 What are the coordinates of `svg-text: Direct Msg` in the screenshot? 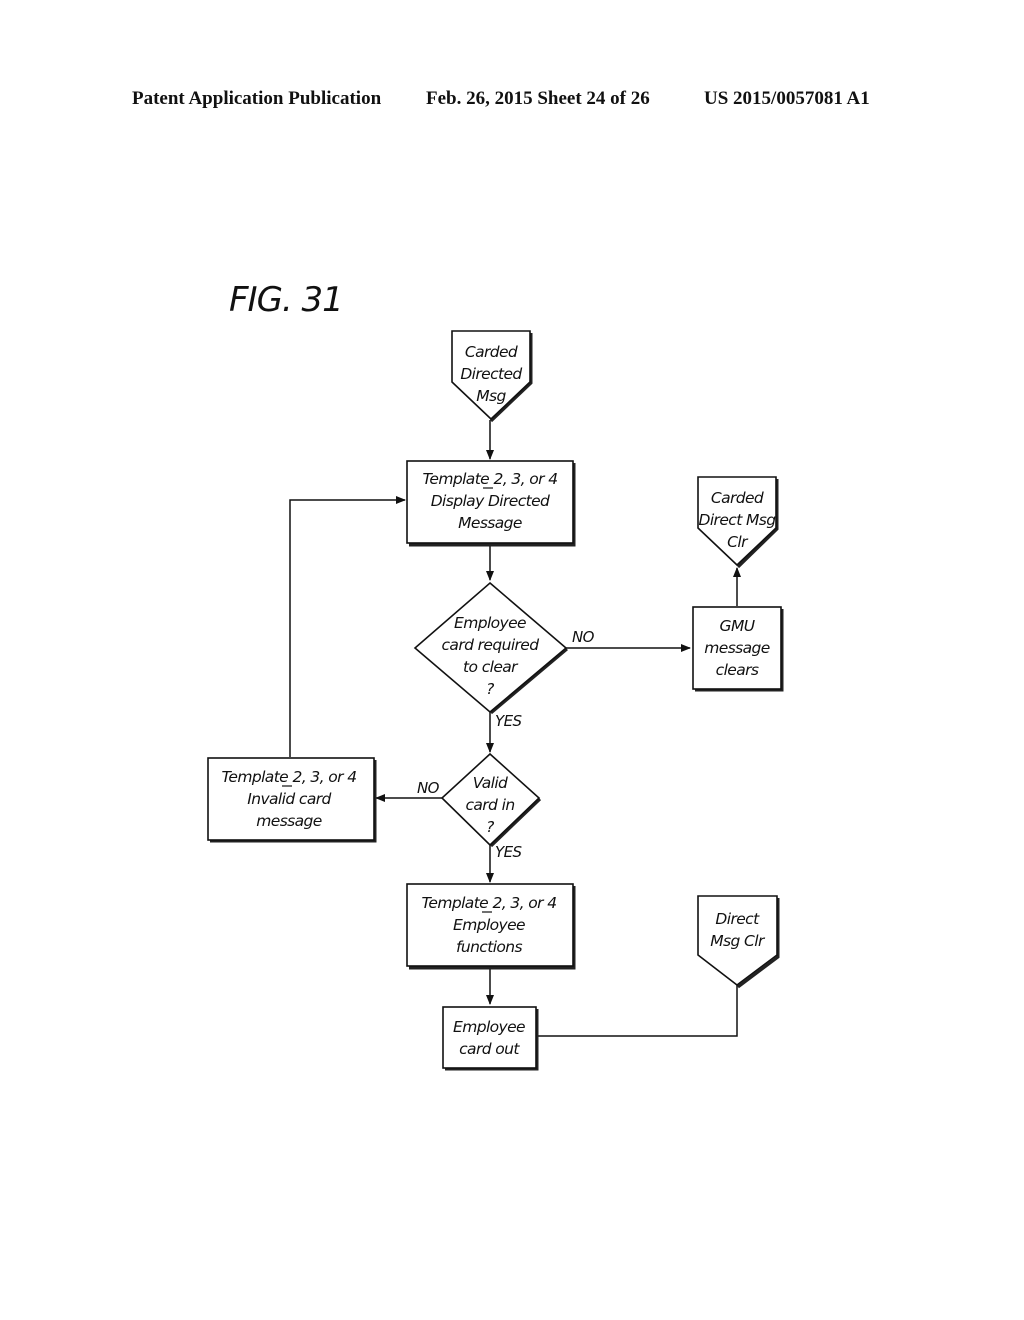 It's located at (738, 520).